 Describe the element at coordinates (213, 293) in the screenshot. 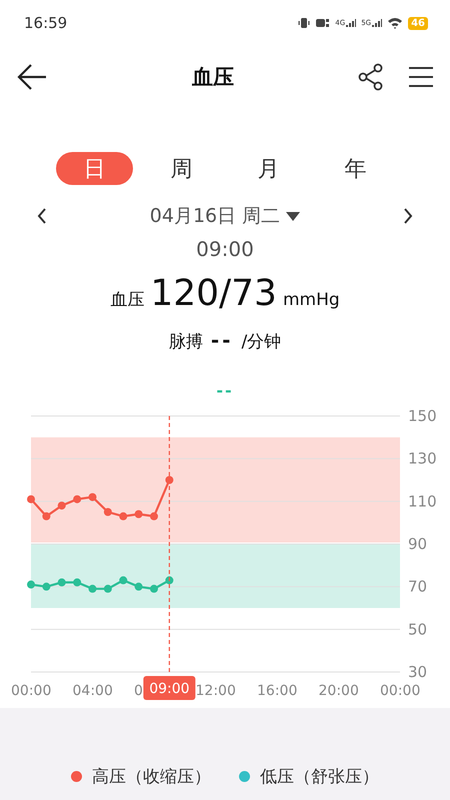

I see `blood-pressure-value: 120/73` at that location.